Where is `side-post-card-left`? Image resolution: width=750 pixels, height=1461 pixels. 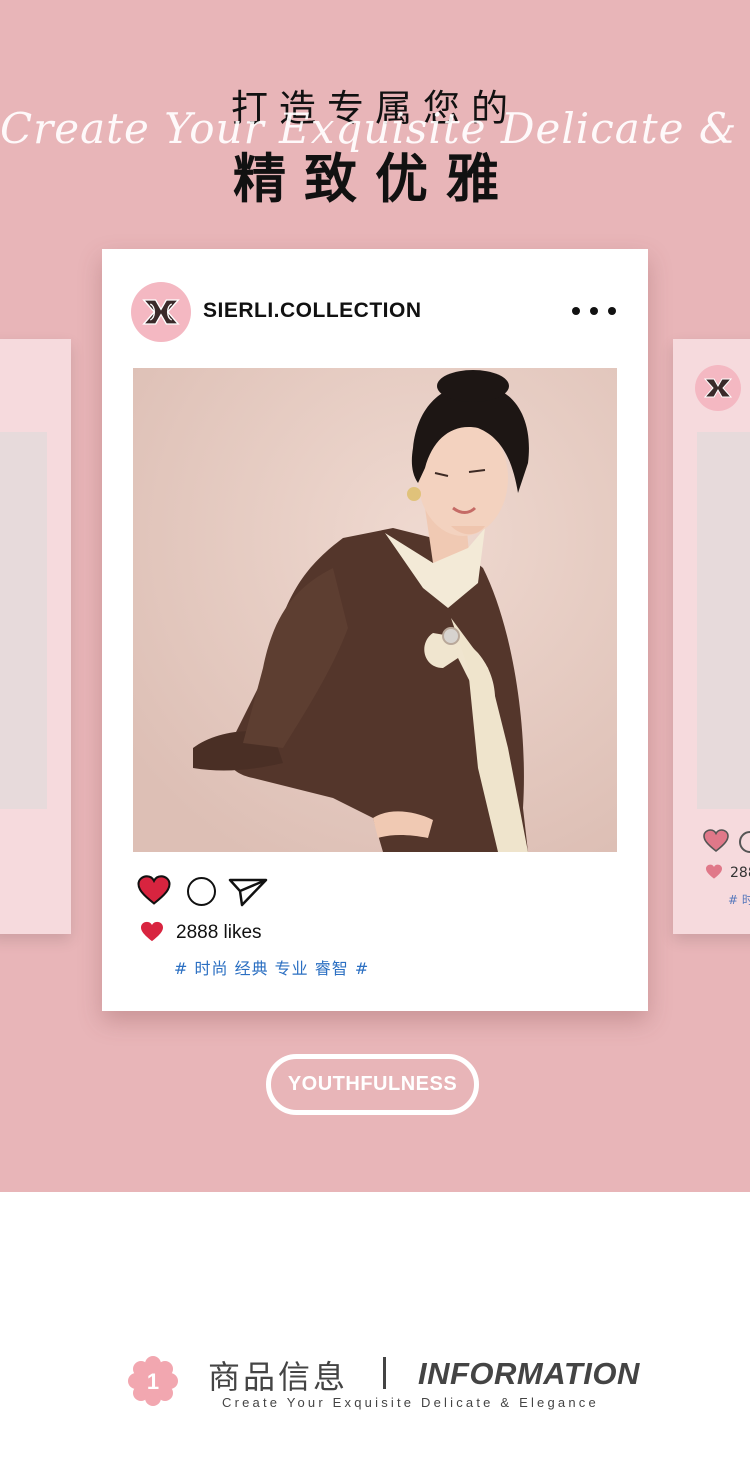 side-post-card-left is located at coordinates (35, 636).